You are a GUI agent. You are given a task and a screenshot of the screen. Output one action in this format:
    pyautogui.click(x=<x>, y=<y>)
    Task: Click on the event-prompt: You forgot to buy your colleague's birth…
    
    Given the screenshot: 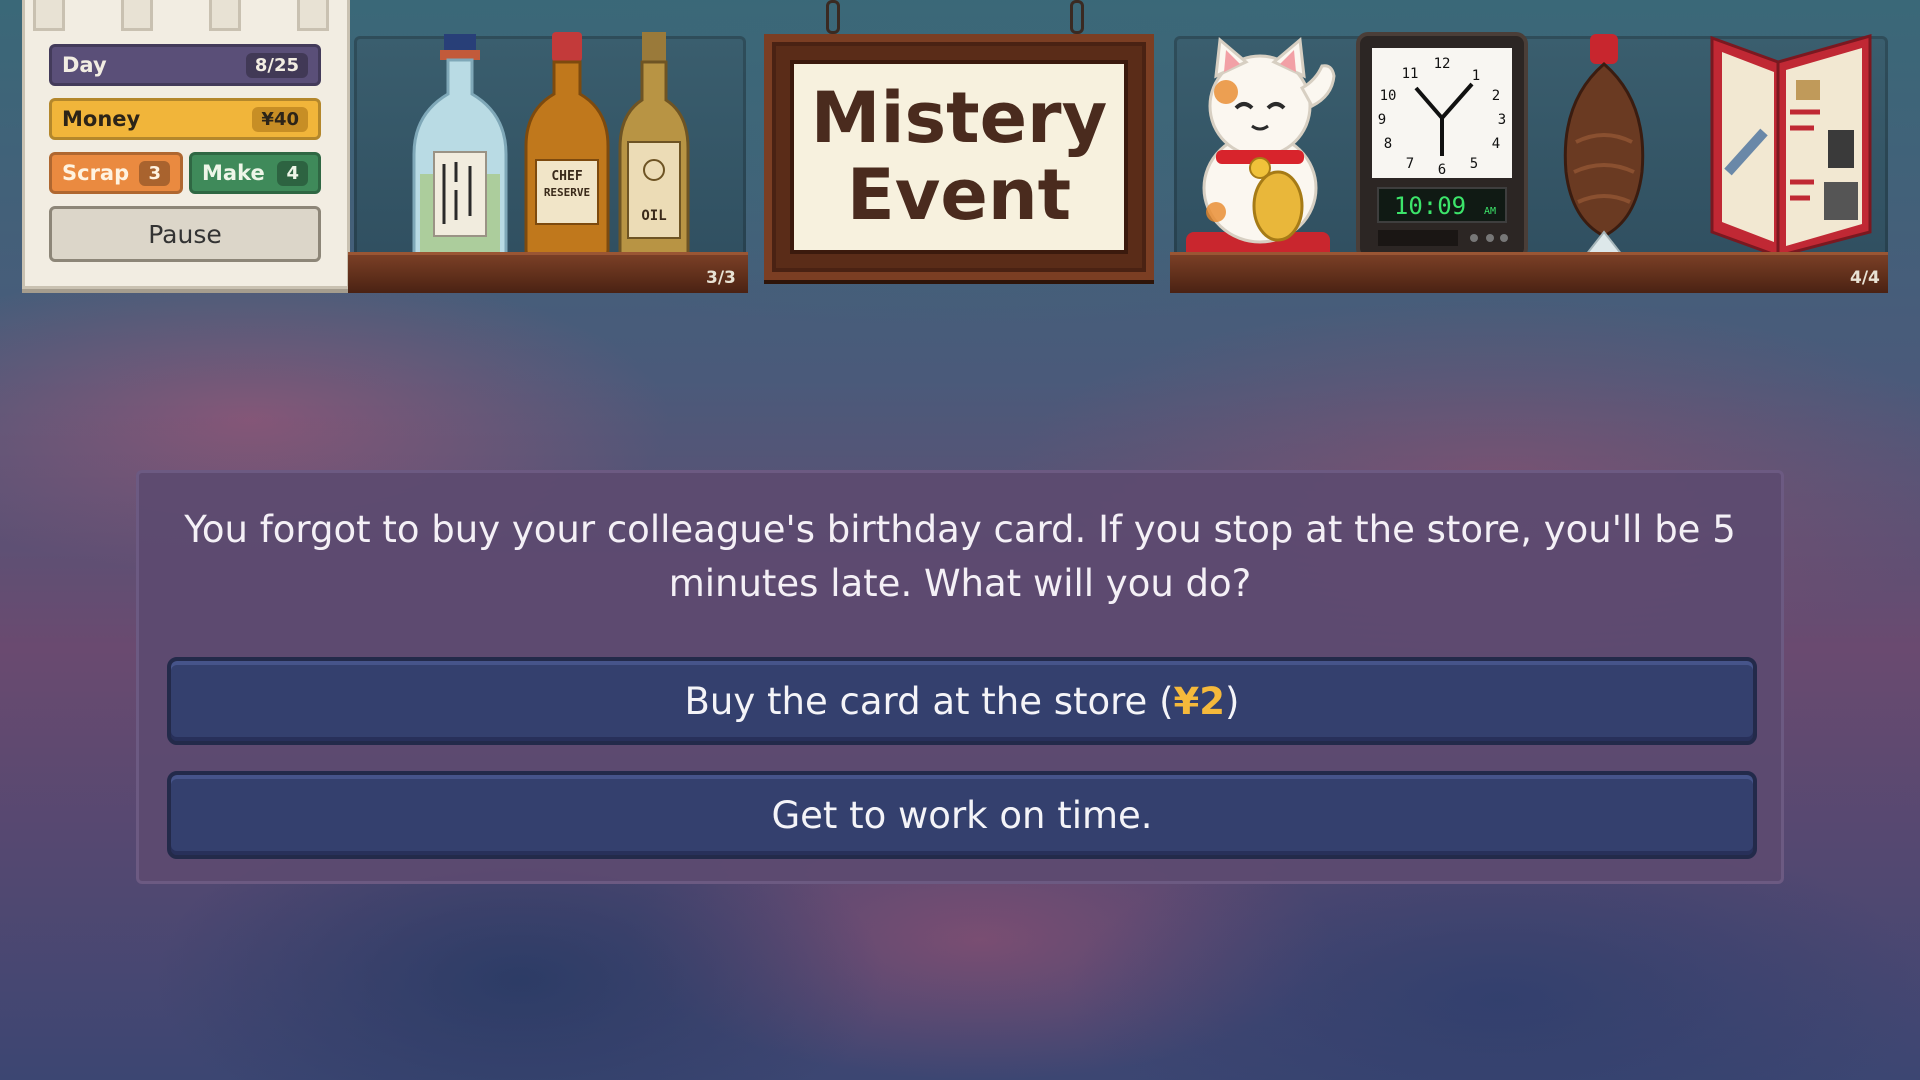 What is the action you would take?
    pyautogui.click(x=960, y=556)
    